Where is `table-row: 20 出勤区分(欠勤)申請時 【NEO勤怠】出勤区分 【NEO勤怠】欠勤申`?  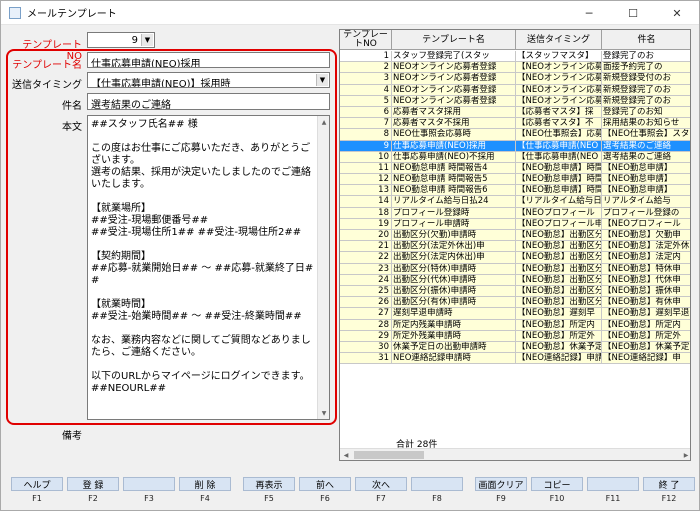 table-row: 20 出勤区分(欠勤)申請時 【NEO勤怠】出勤区分 【NEO勤怠】欠勤申 is located at coordinates (515, 236).